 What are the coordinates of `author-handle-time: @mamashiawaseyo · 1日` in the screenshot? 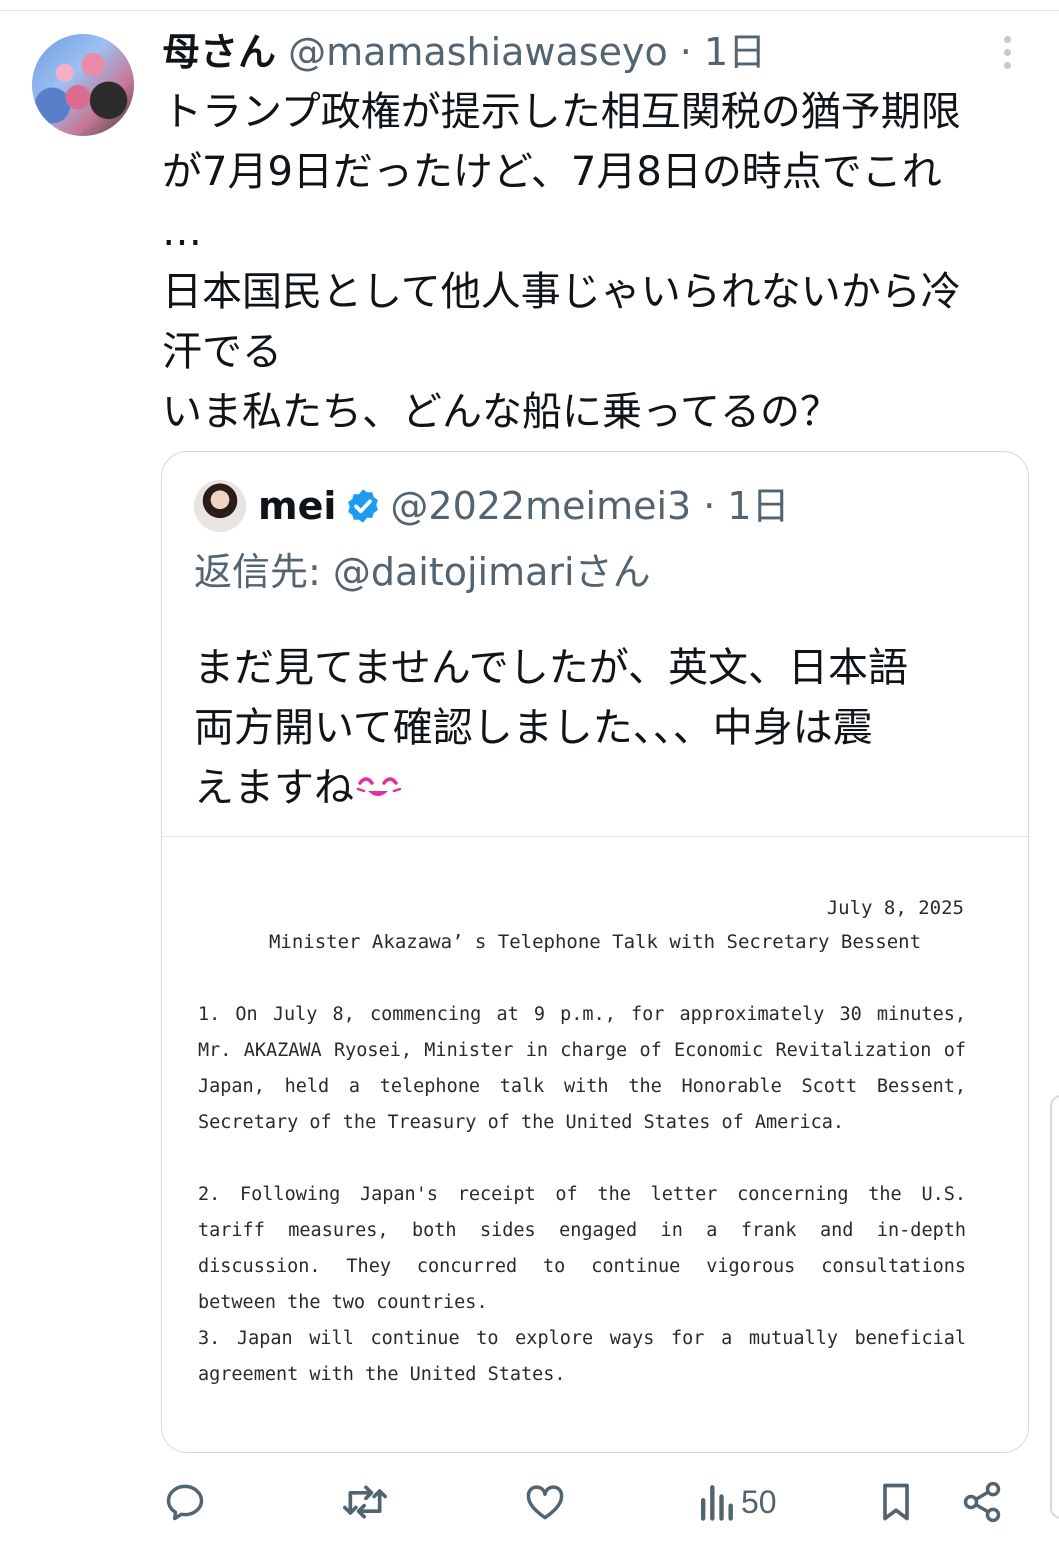 It's located at (521, 52).